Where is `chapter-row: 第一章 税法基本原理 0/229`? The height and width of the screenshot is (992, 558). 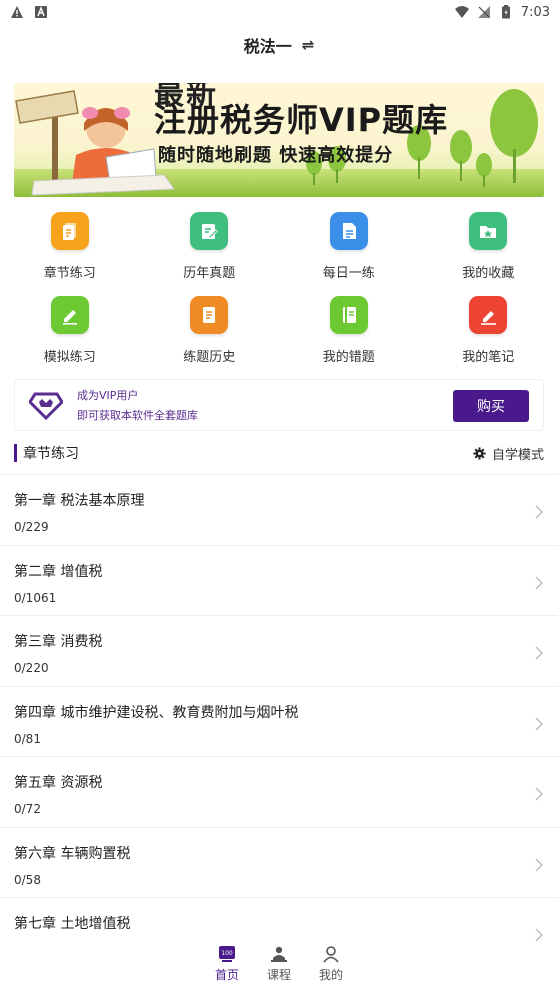
chapter-row: 第一章 税法基本原理 0/229 is located at coordinates (279, 510).